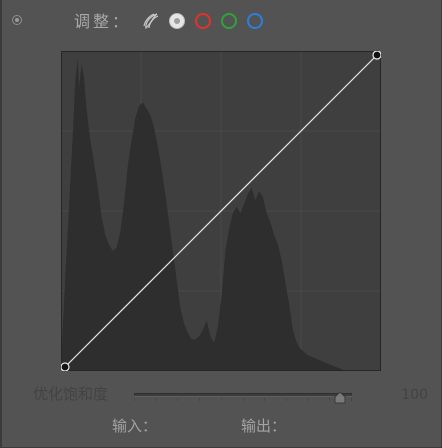  I want to click on saturation-label: 优化饱和度, so click(71, 394).